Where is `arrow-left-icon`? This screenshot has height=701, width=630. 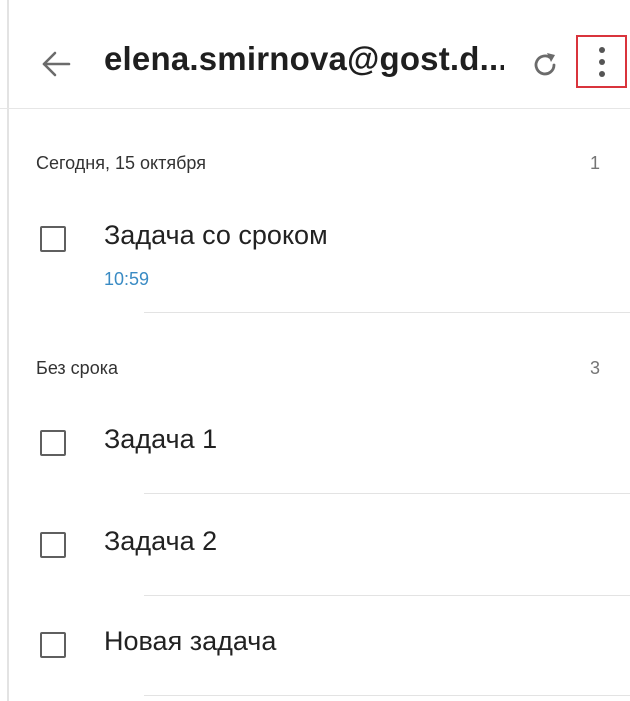 arrow-left-icon is located at coordinates (56, 64).